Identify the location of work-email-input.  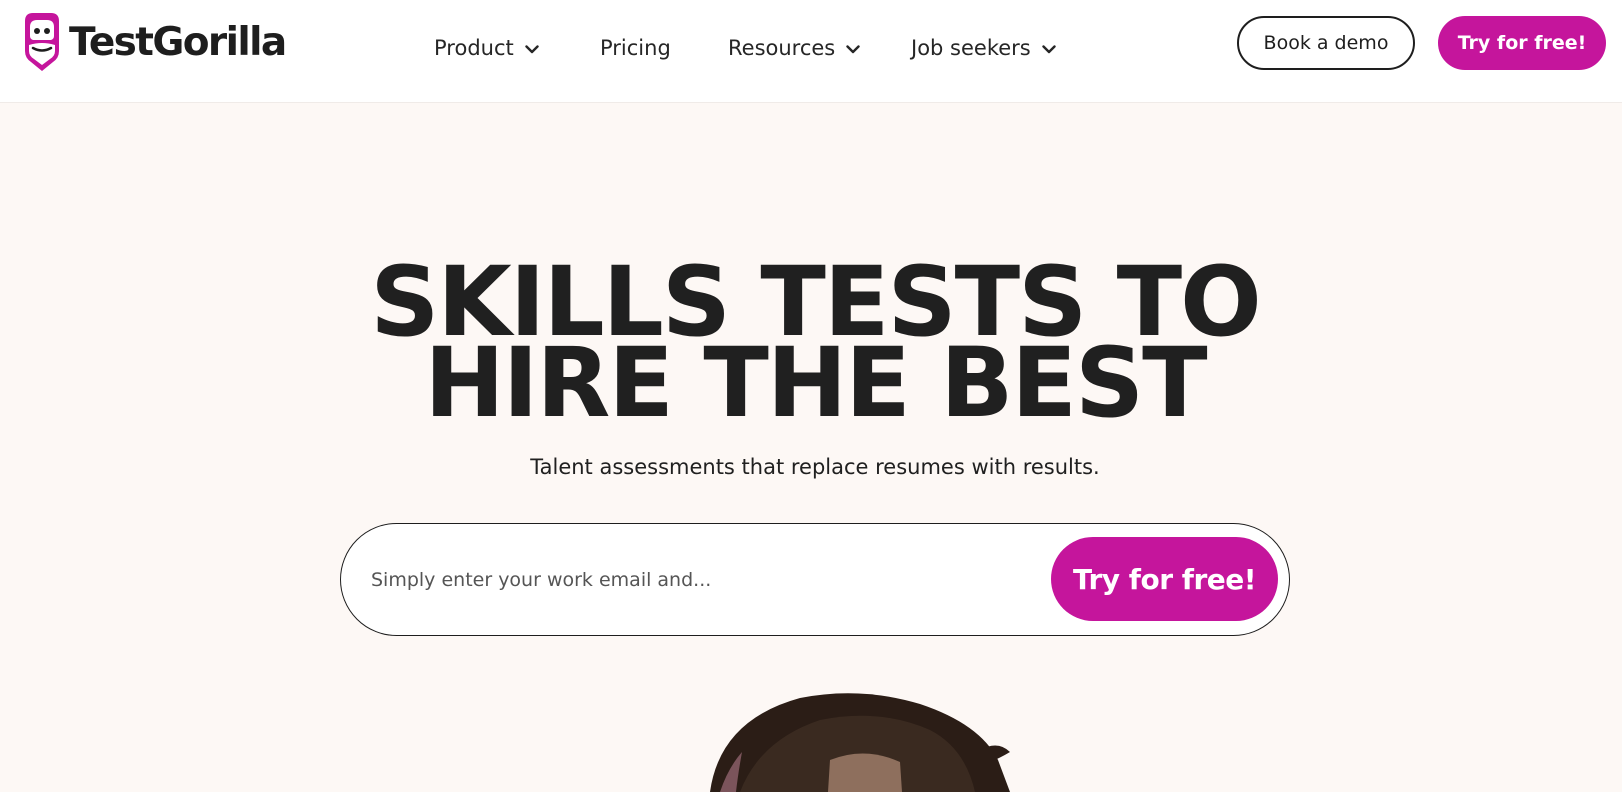
(696, 580).